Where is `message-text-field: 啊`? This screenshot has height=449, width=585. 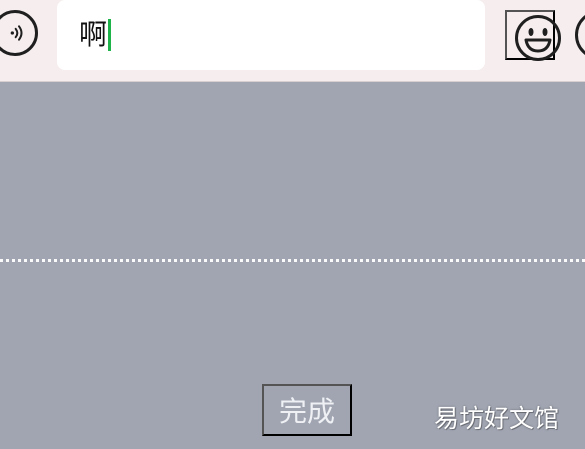 message-text-field: 啊 is located at coordinates (271, 35).